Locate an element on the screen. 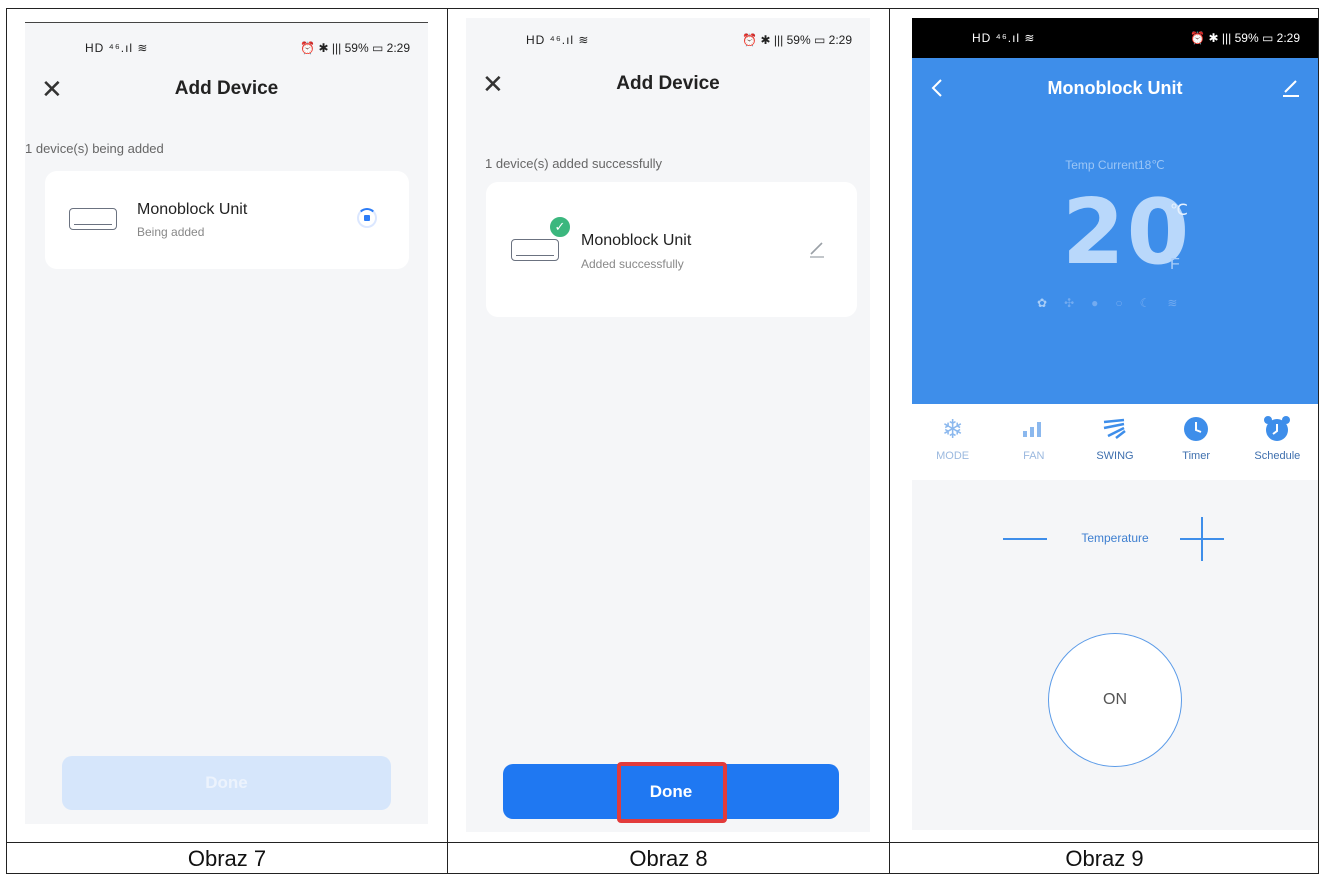  tool-label: MODE is located at coordinates (953, 456).